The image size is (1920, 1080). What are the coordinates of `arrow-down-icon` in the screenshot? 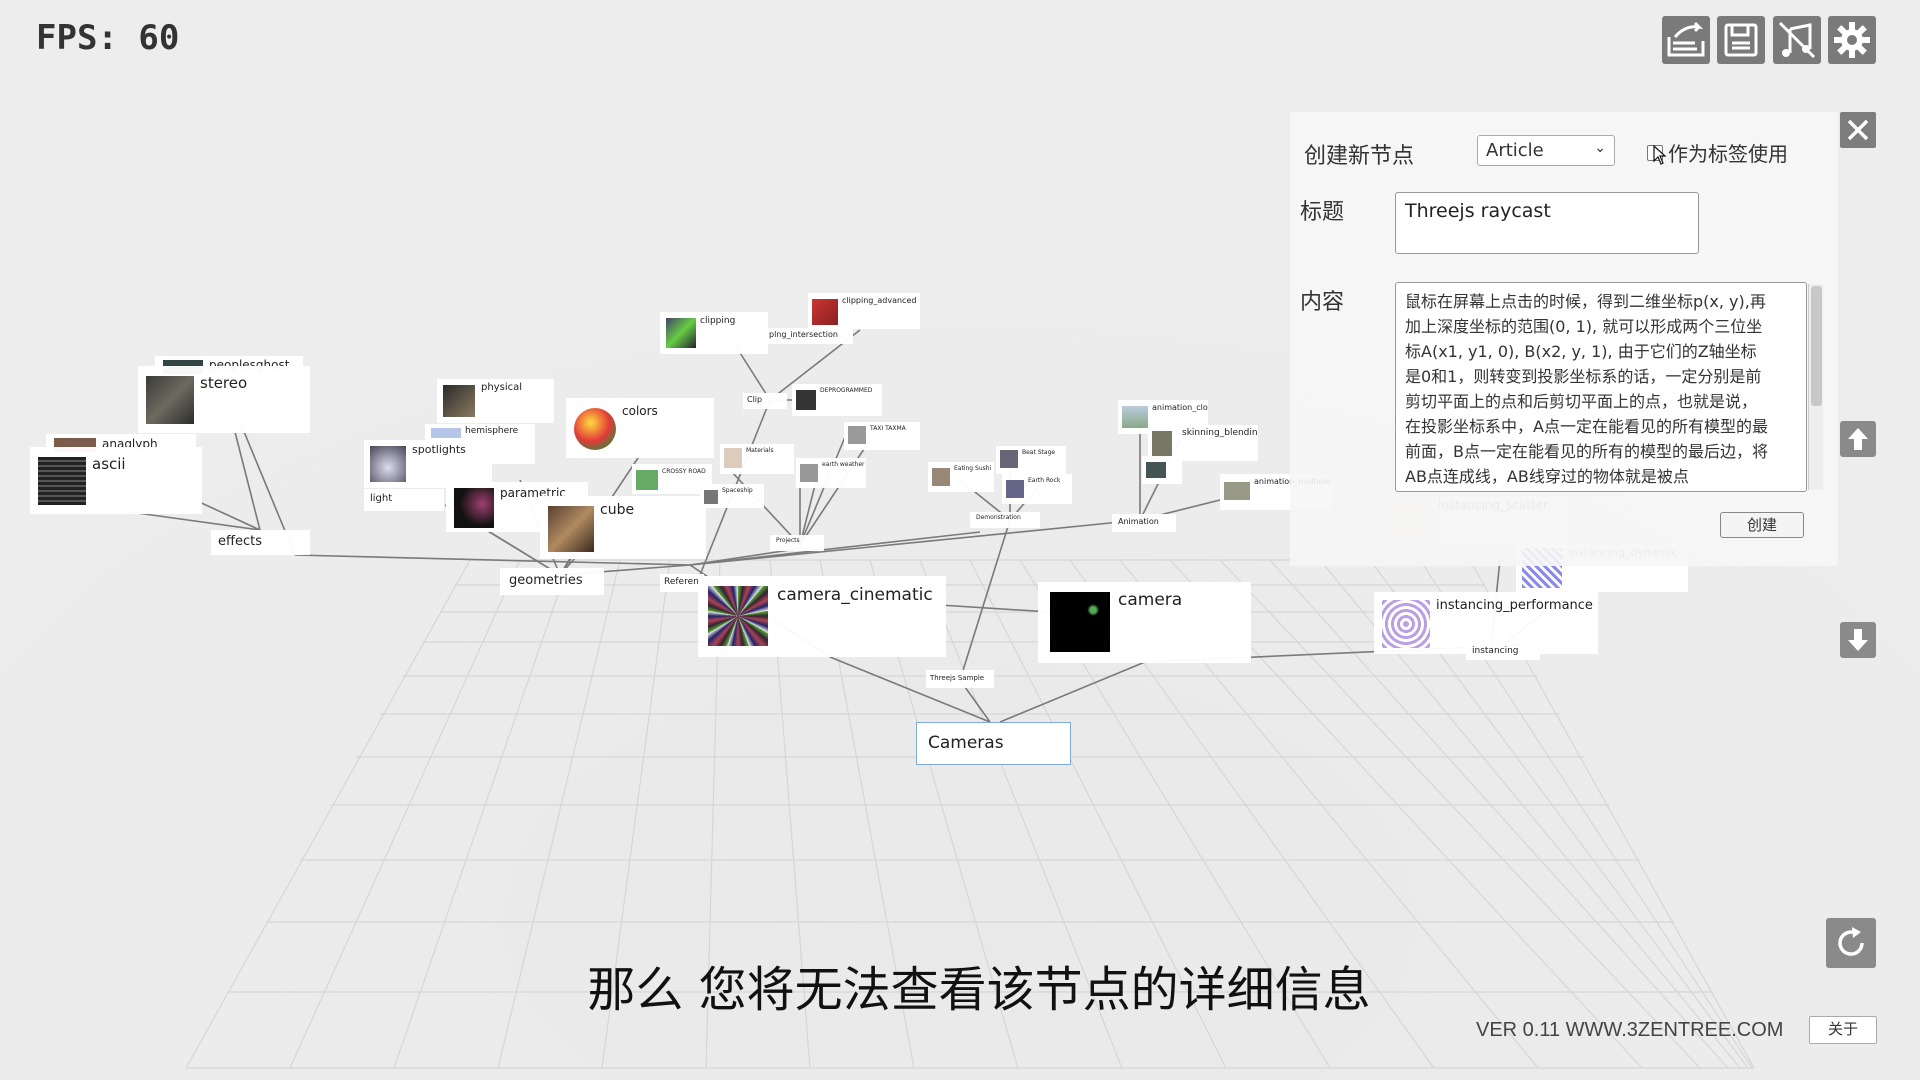 It's located at (1858, 640).